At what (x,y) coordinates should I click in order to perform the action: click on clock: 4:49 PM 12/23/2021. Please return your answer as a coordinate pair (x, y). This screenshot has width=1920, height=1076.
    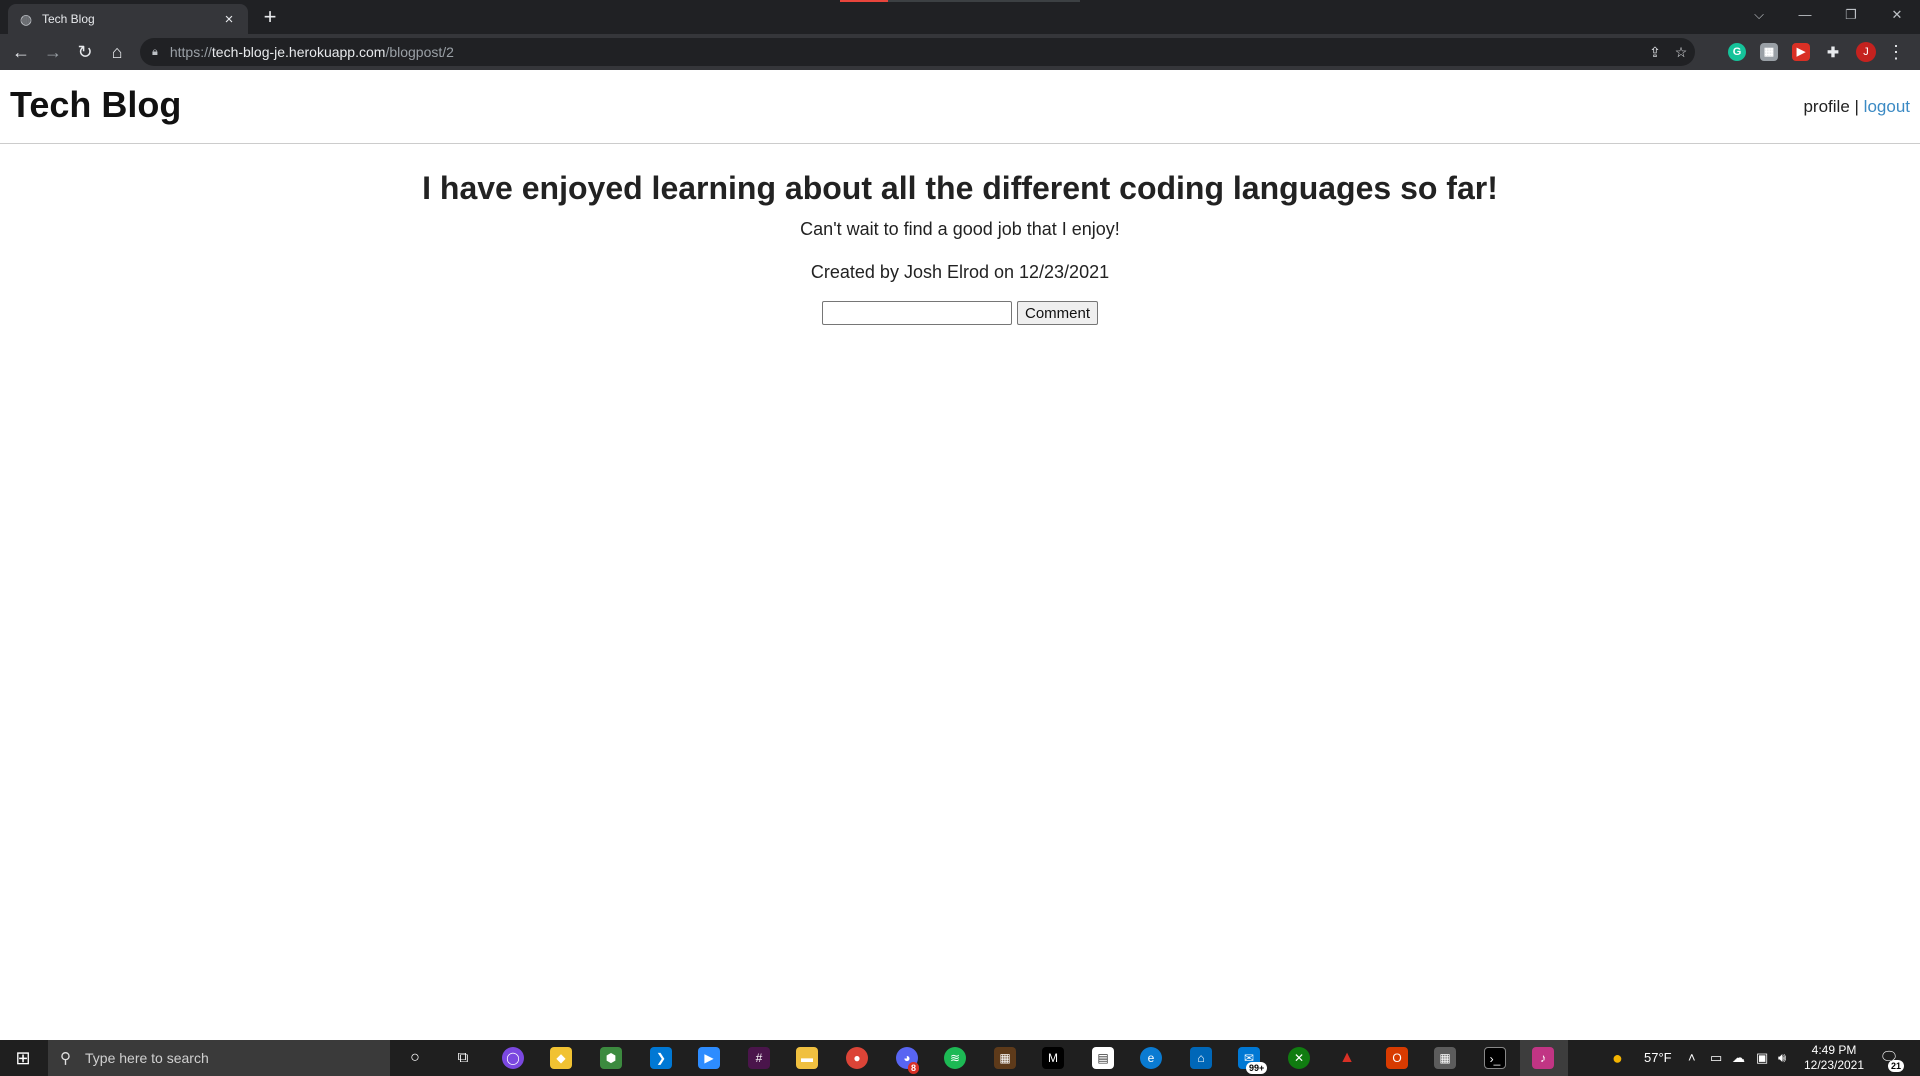
    Looking at the image, I should click on (1834, 1058).